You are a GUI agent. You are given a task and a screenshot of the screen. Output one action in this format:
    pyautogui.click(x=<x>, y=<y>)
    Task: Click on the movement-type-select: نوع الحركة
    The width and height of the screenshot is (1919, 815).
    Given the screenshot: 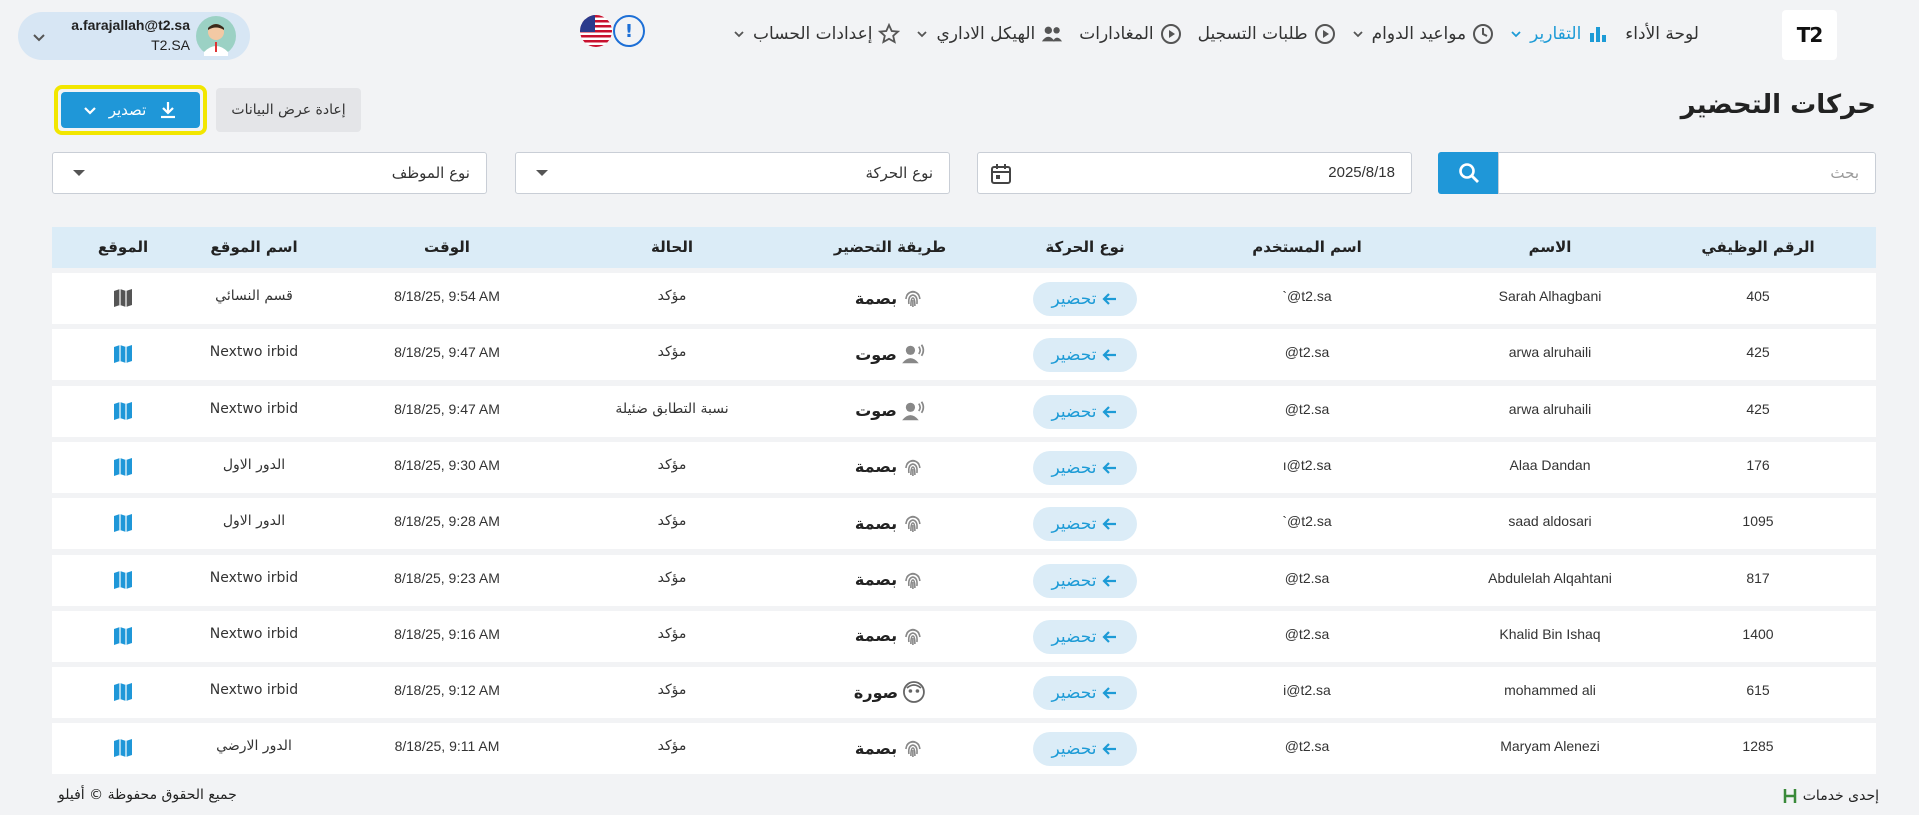 What is the action you would take?
    pyautogui.click(x=732, y=173)
    